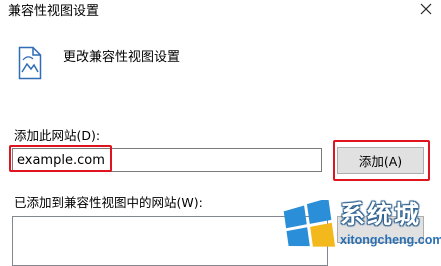  What do you see at coordinates (54, 11) in the screenshot?
I see `window-title: 兼容性视图设置` at bounding box center [54, 11].